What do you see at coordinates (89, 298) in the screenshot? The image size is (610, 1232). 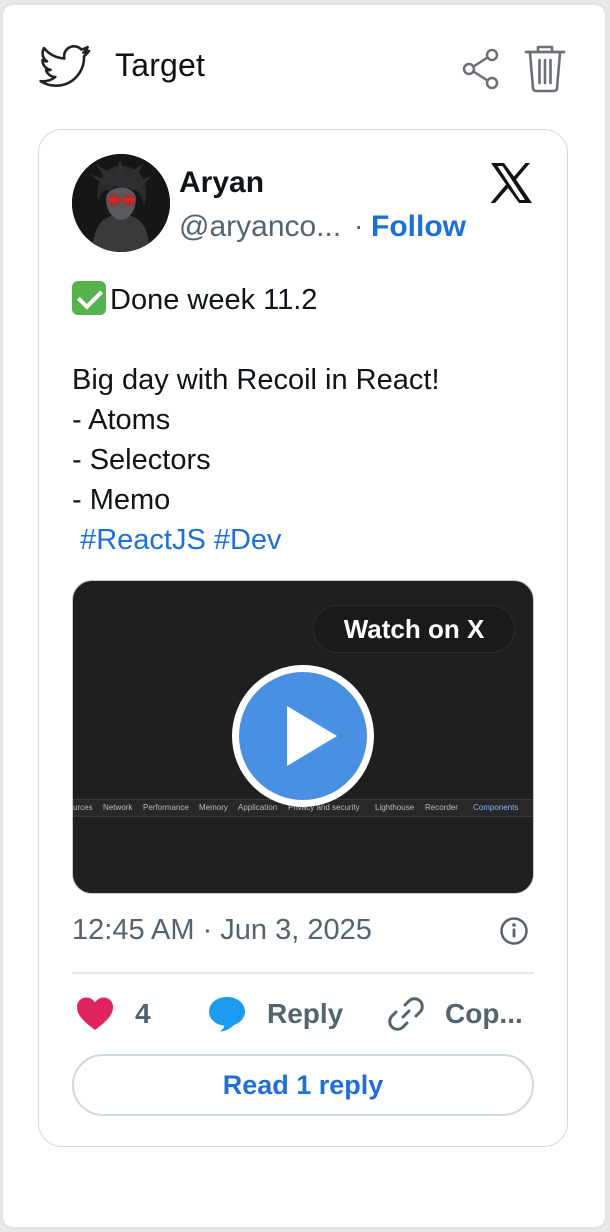 I see `check-mark-icon` at bounding box center [89, 298].